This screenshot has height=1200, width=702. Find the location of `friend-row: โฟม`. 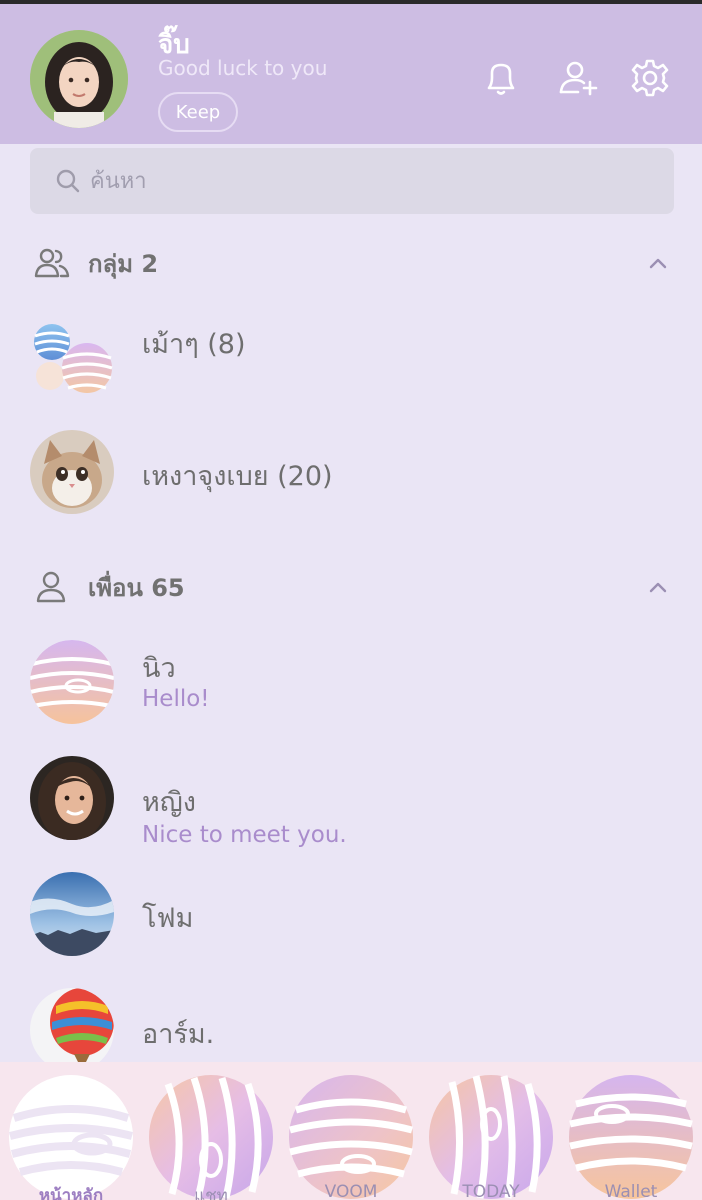

friend-row: โฟม is located at coordinates (351, 922).